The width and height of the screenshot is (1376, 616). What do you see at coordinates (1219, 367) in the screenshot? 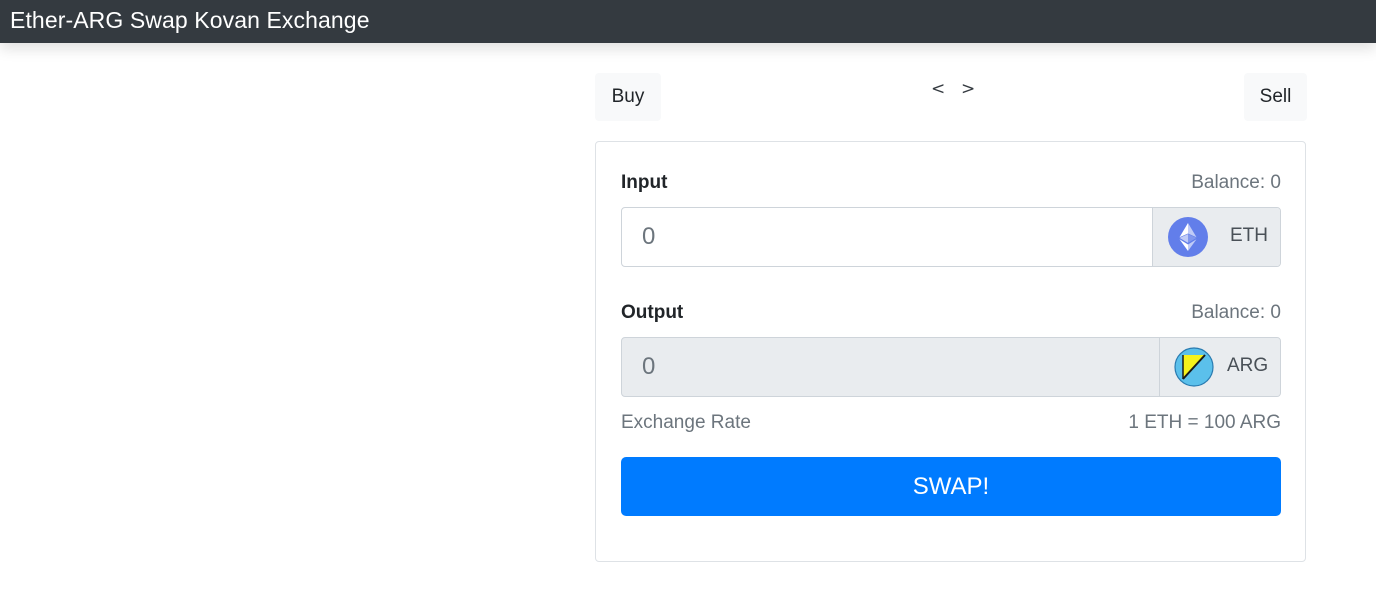
I see `output-token-addon: ARG` at bounding box center [1219, 367].